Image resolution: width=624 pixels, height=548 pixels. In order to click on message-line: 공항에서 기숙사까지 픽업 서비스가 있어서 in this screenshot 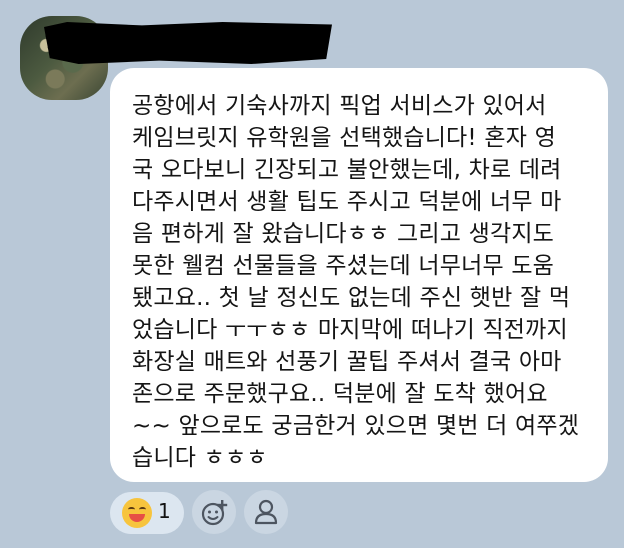, I will do `click(339, 106)`.